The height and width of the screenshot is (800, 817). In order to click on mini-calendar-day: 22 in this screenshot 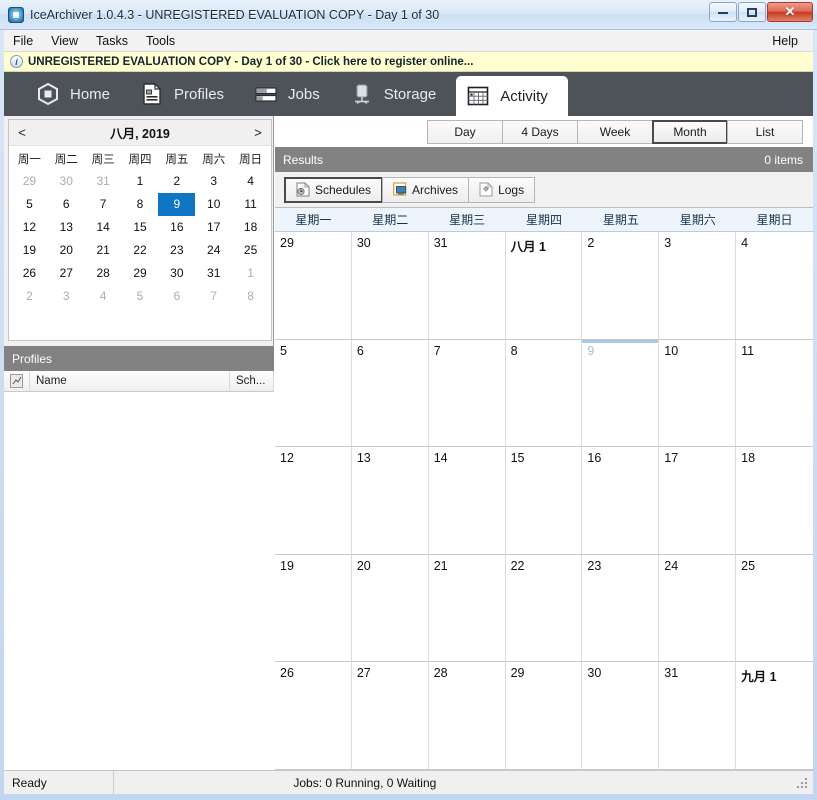, I will do `click(140, 250)`.